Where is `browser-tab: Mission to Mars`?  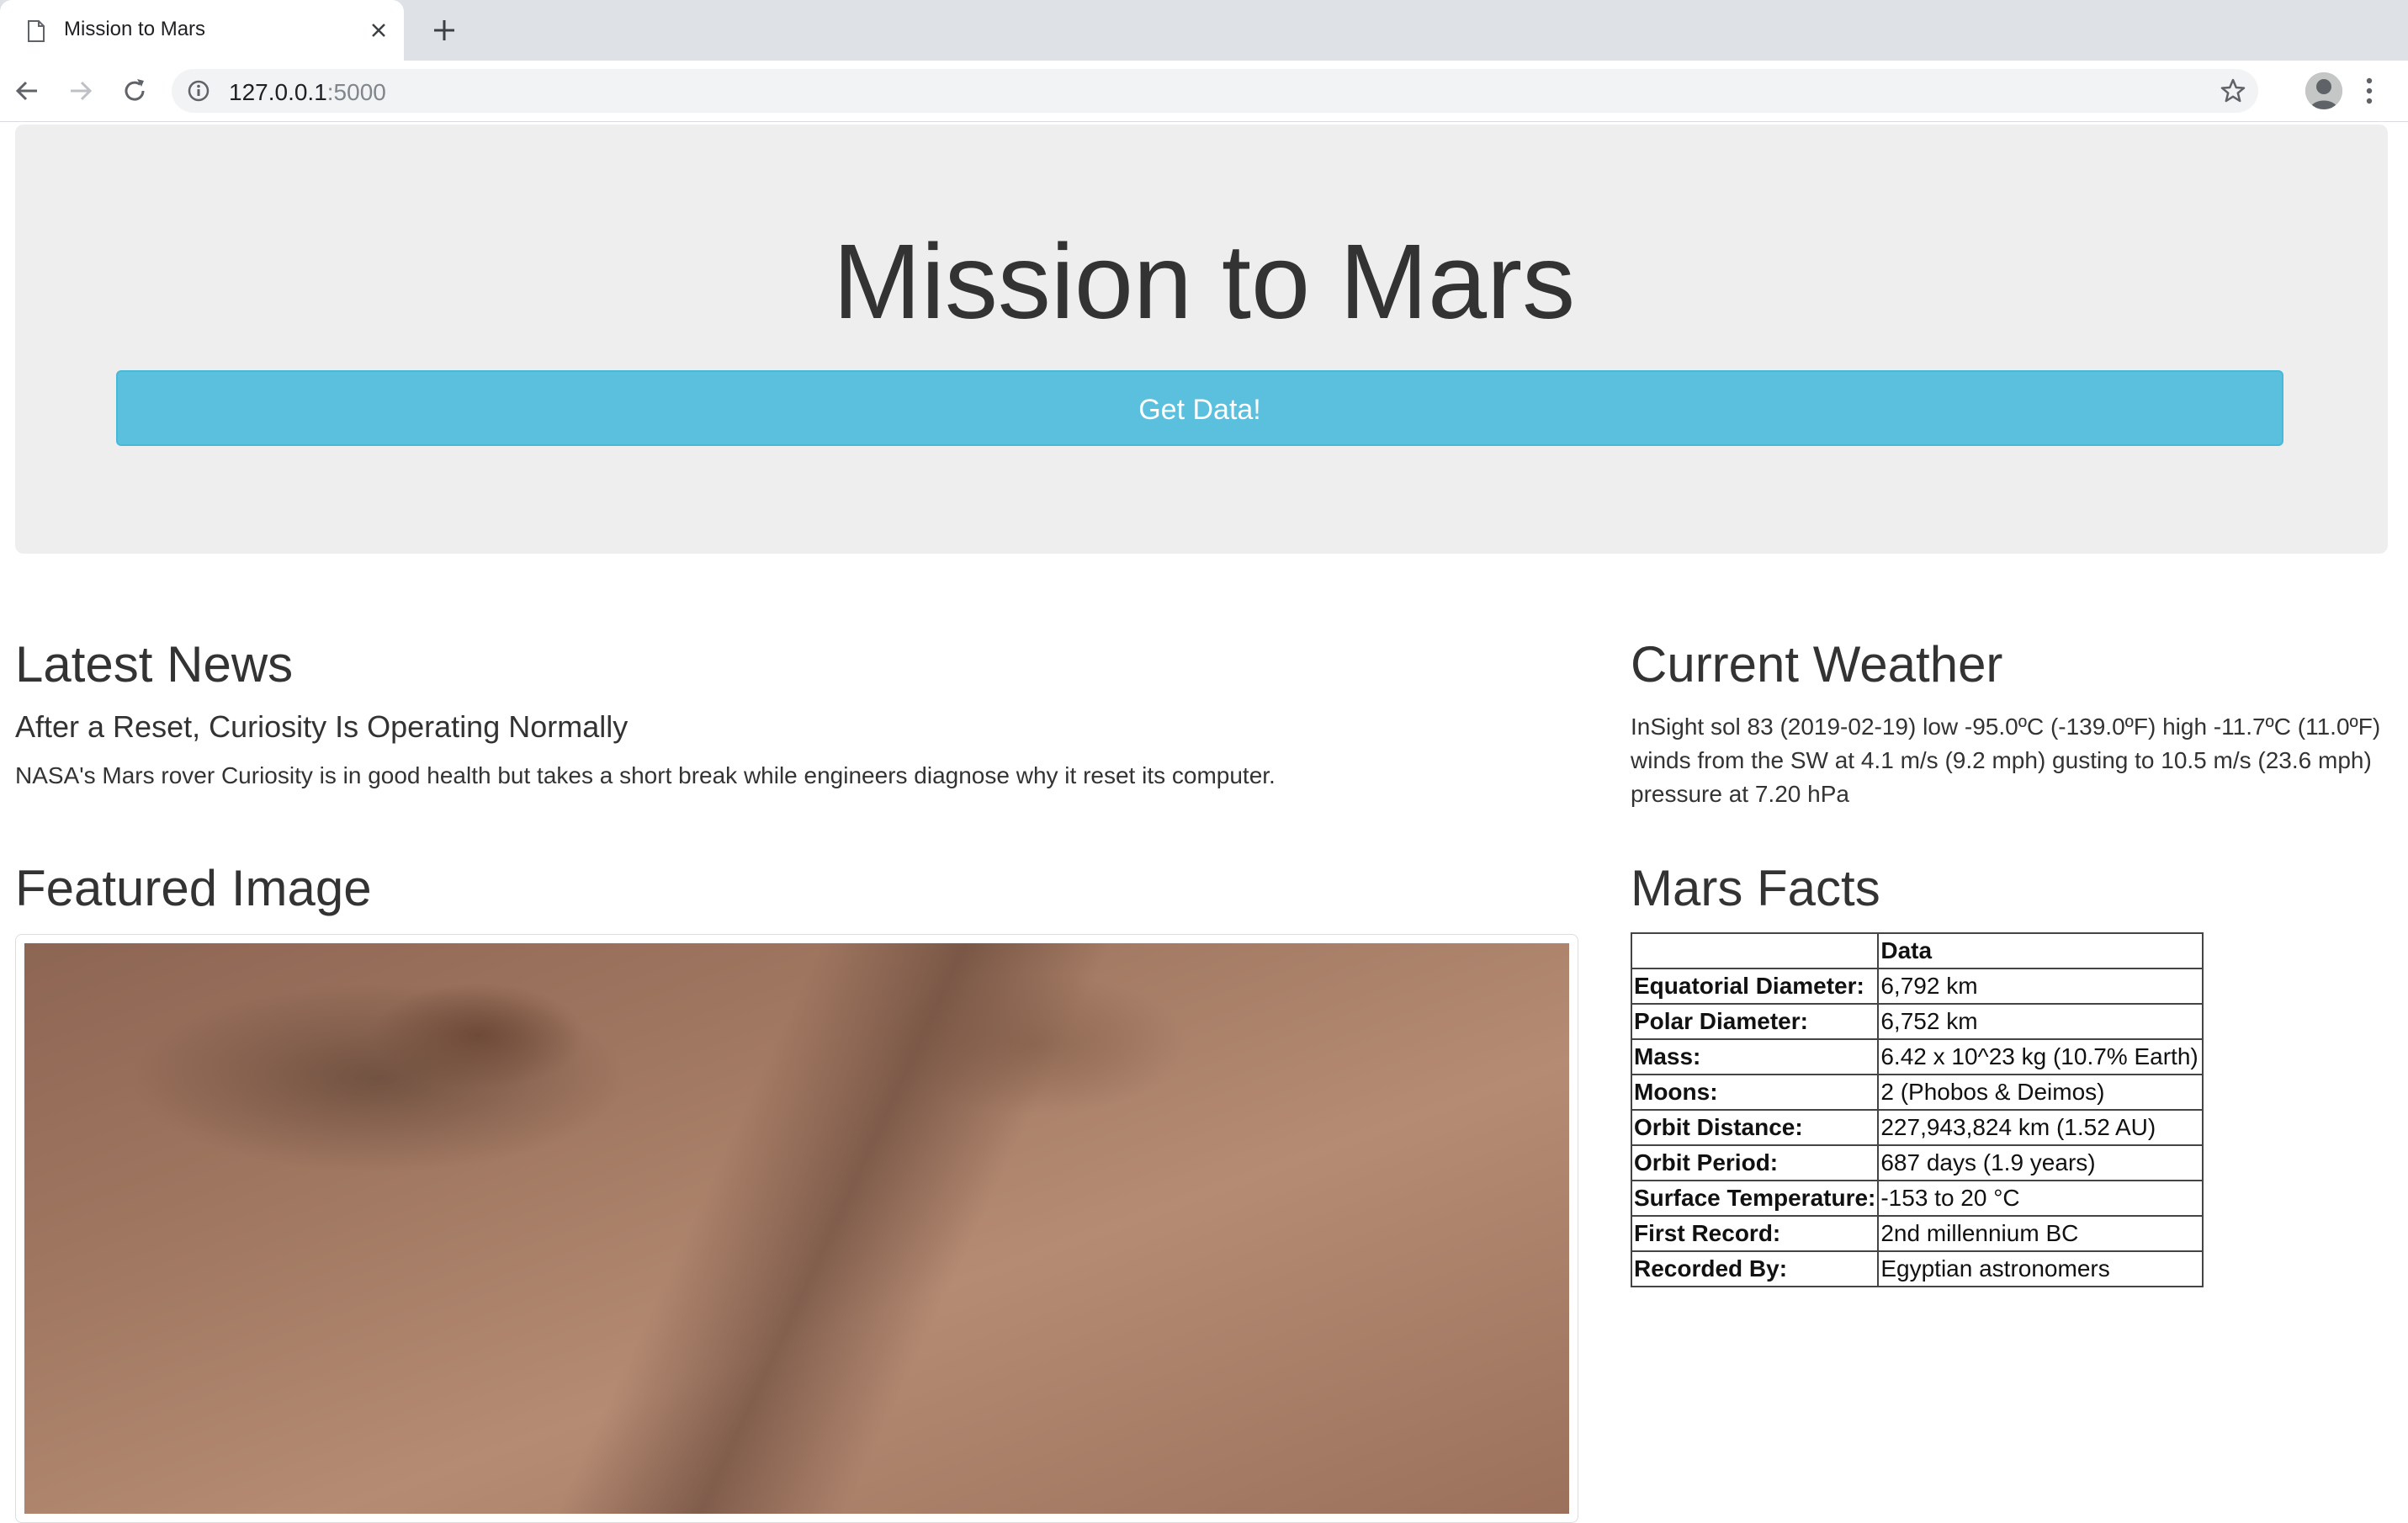
browser-tab: Mission to Mars is located at coordinates (202, 31).